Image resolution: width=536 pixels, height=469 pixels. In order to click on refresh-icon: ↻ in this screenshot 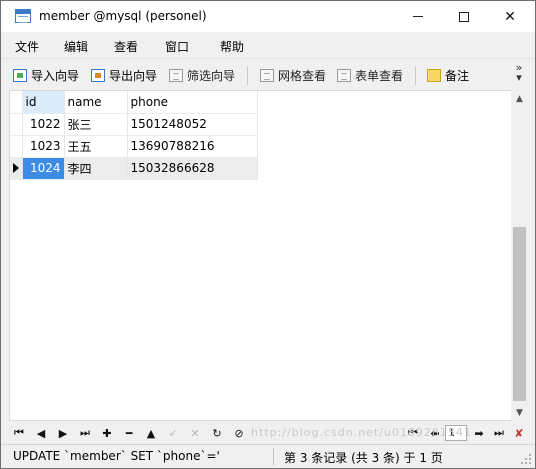, I will do `click(217, 433)`.